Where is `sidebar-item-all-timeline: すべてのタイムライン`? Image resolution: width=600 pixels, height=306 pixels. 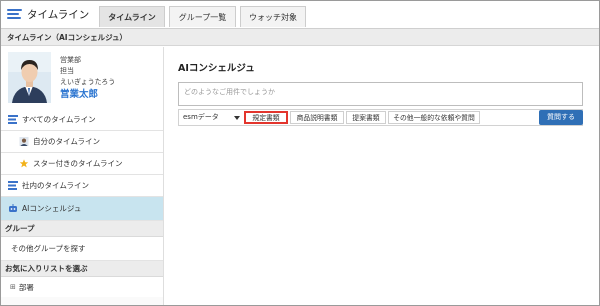
sidebar-item-all-timeline: すべてのタイムライン is located at coordinates (82, 120).